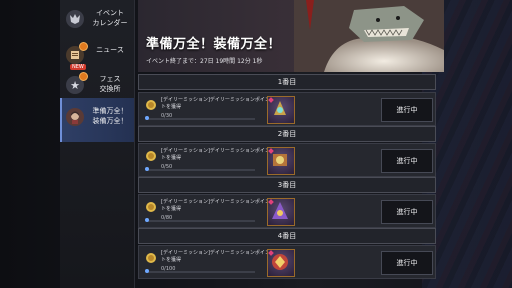 The image size is (512, 288). I want to click on tier-heading-label: 2番目, so click(287, 134).